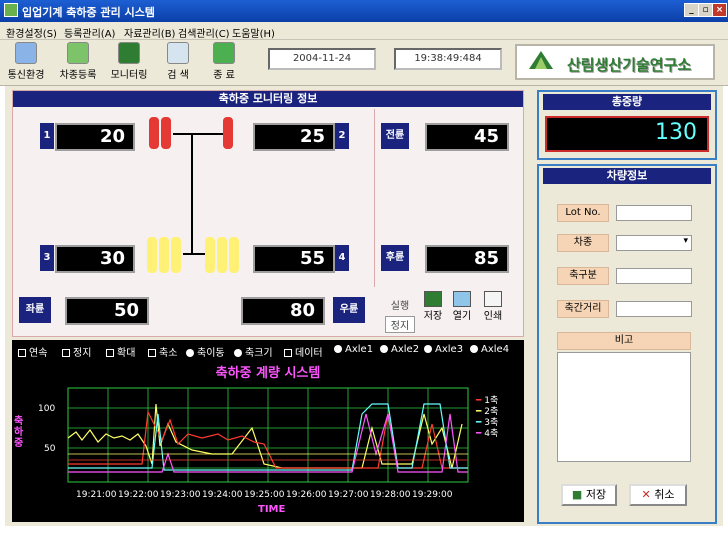  I want to click on axle3-radio: Axle3, so click(443, 349).